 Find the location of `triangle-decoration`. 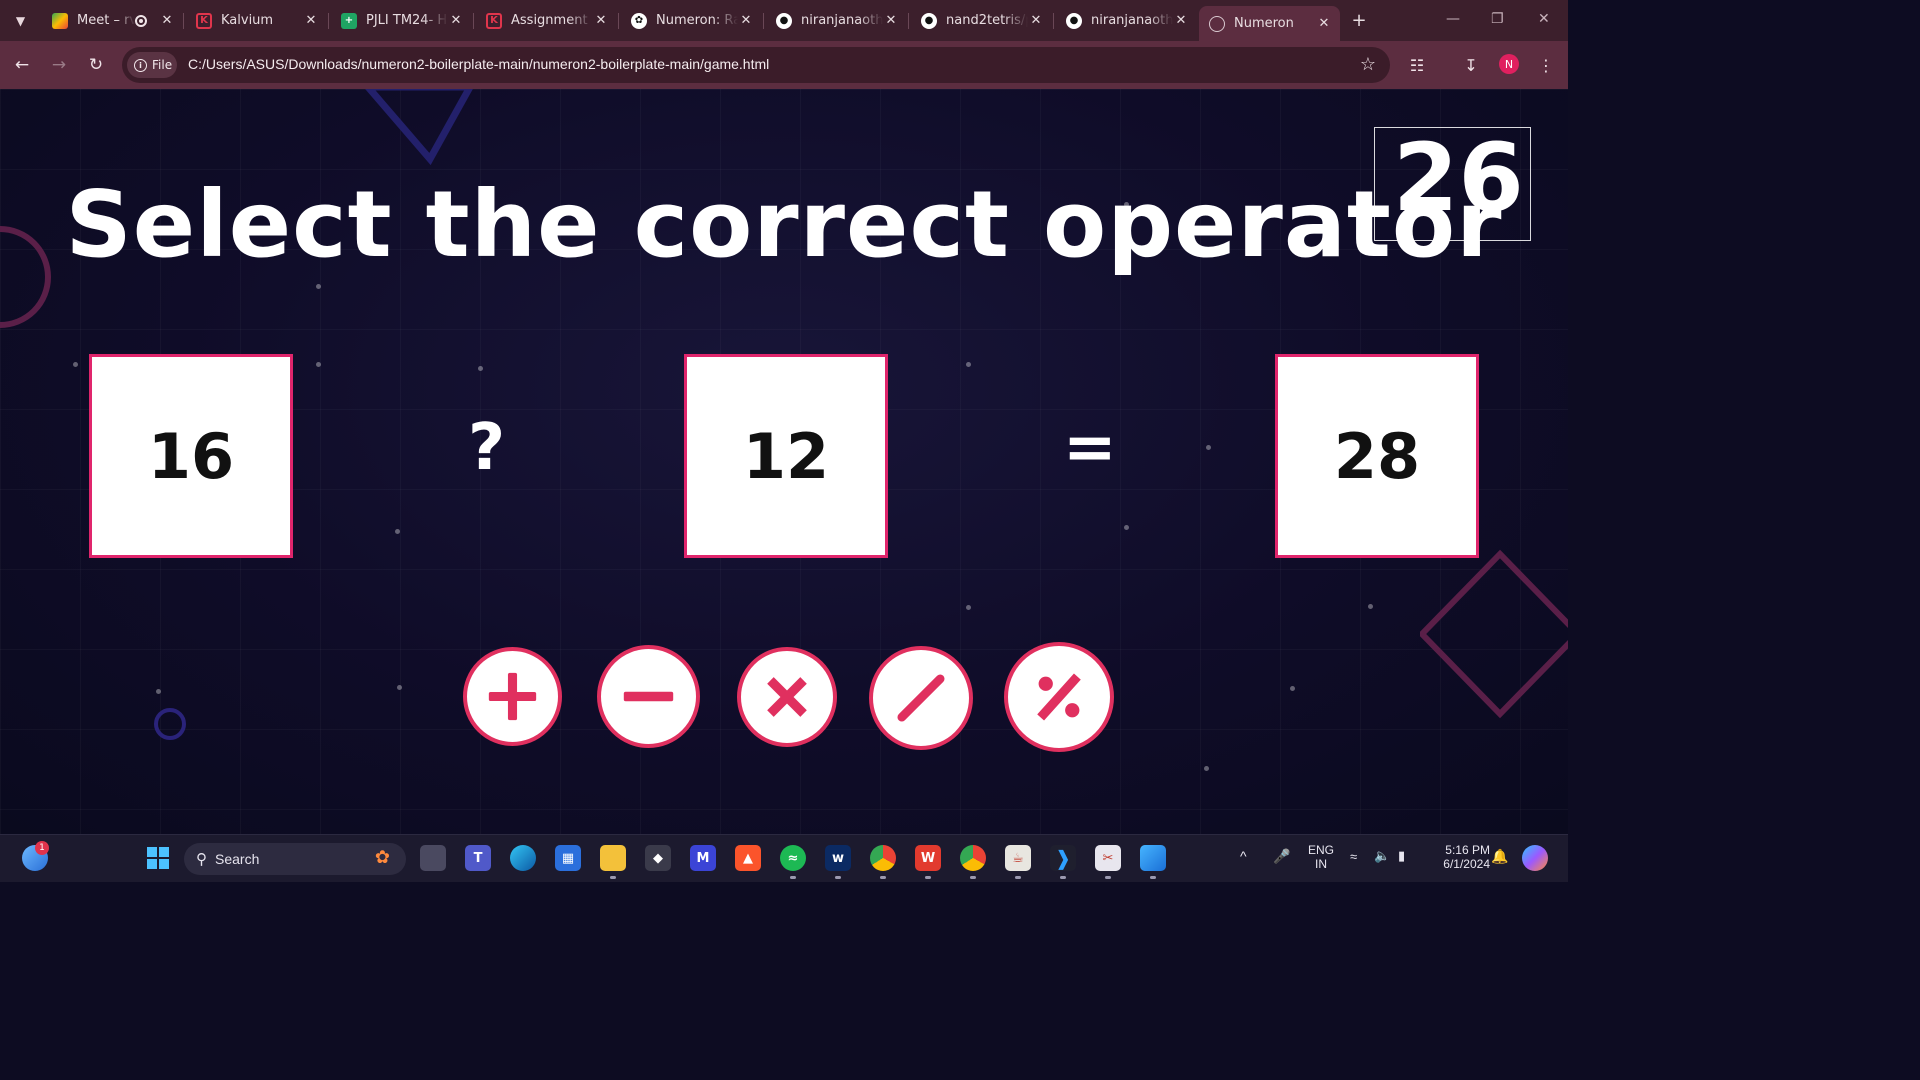

triangle-decoration is located at coordinates (419, 127).